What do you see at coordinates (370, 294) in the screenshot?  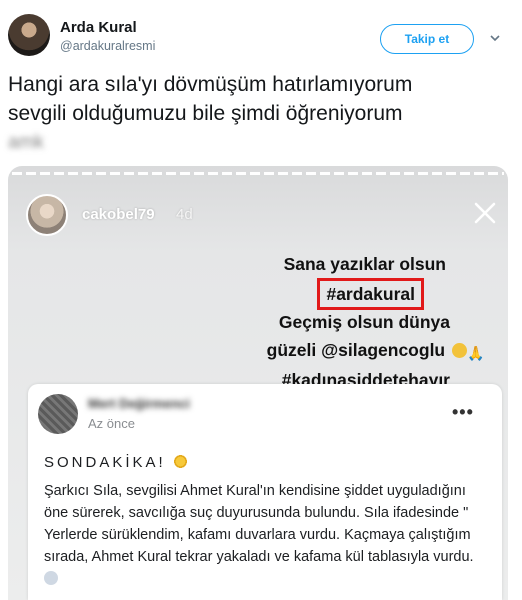 I see `story-hashtag-highlight: #ardakural` at bounding box center [370, 294].